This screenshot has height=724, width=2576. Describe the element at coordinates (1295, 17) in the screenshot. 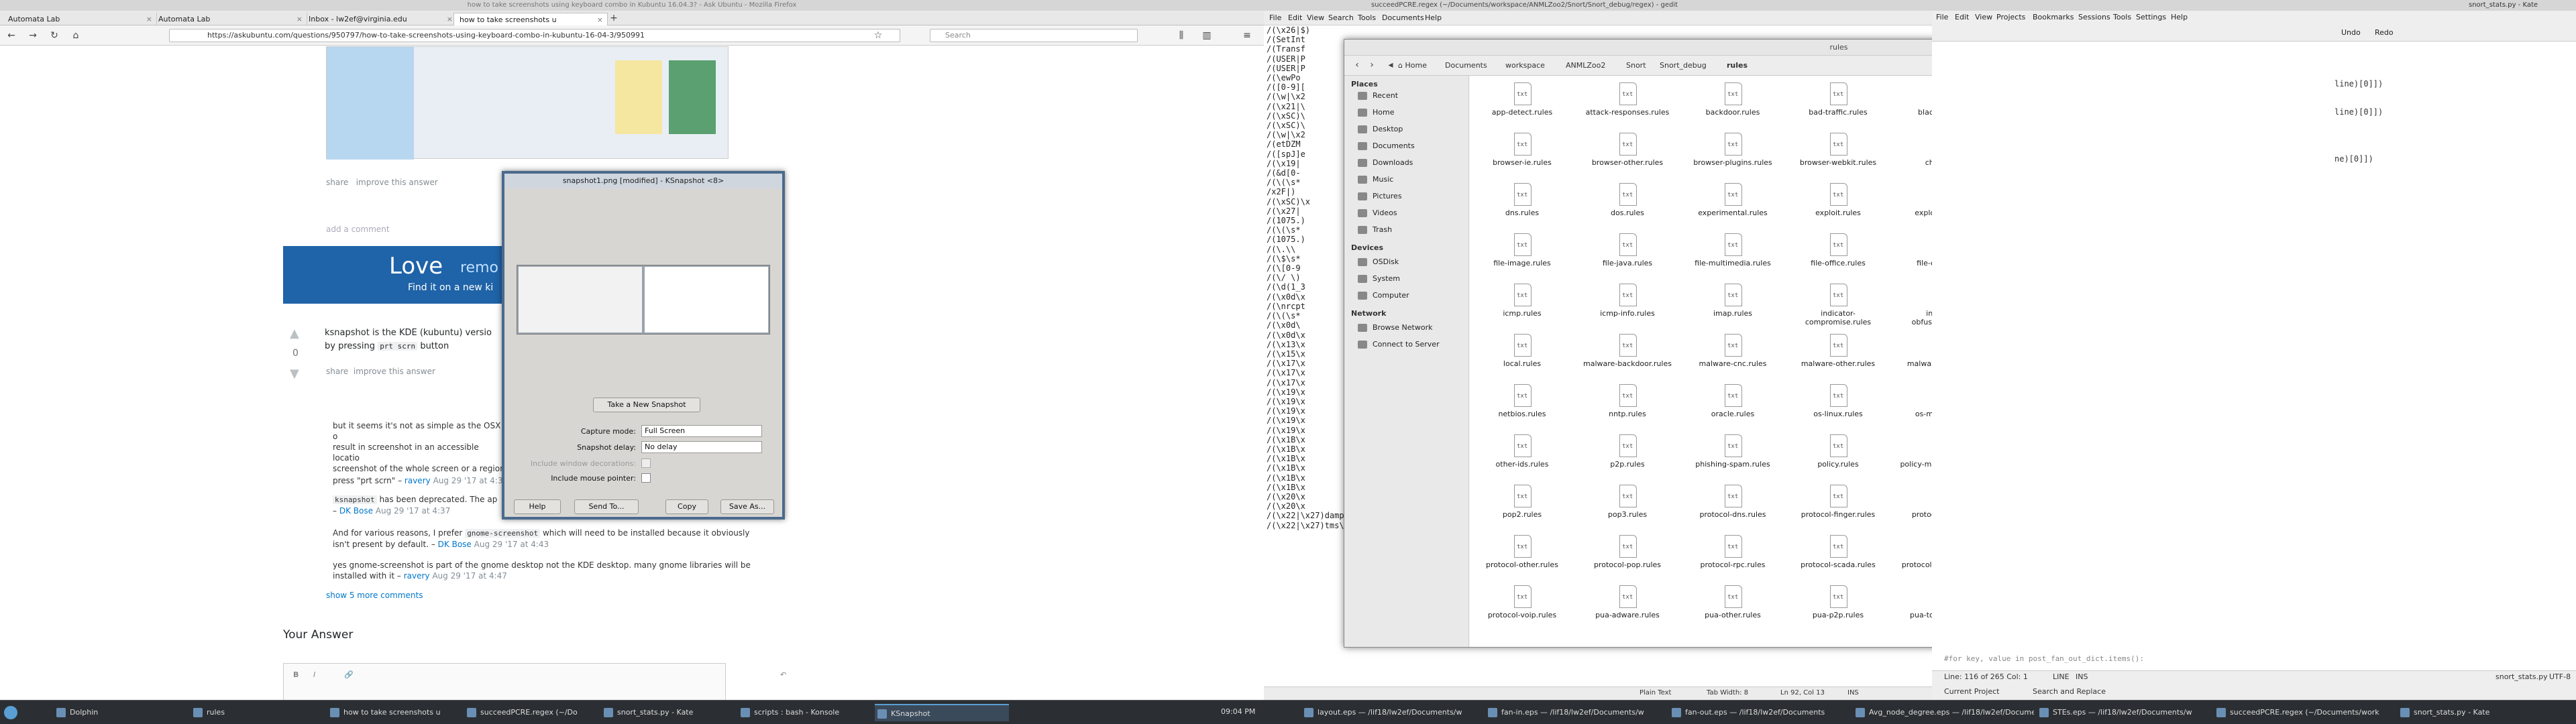

I see `menu-edit: Edit` at that location.